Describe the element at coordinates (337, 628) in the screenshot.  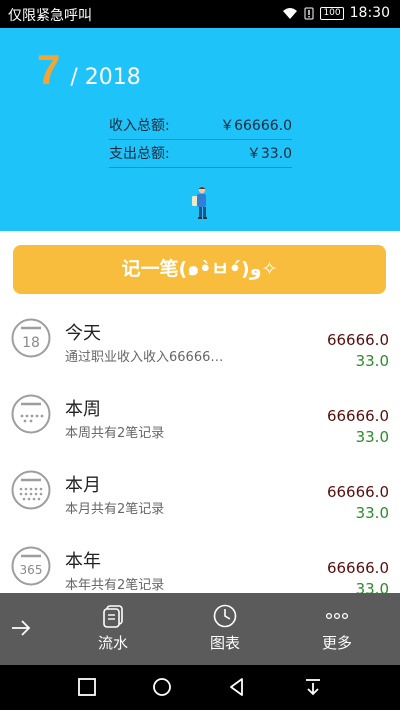
I see `tab-more: 更多` at that location.